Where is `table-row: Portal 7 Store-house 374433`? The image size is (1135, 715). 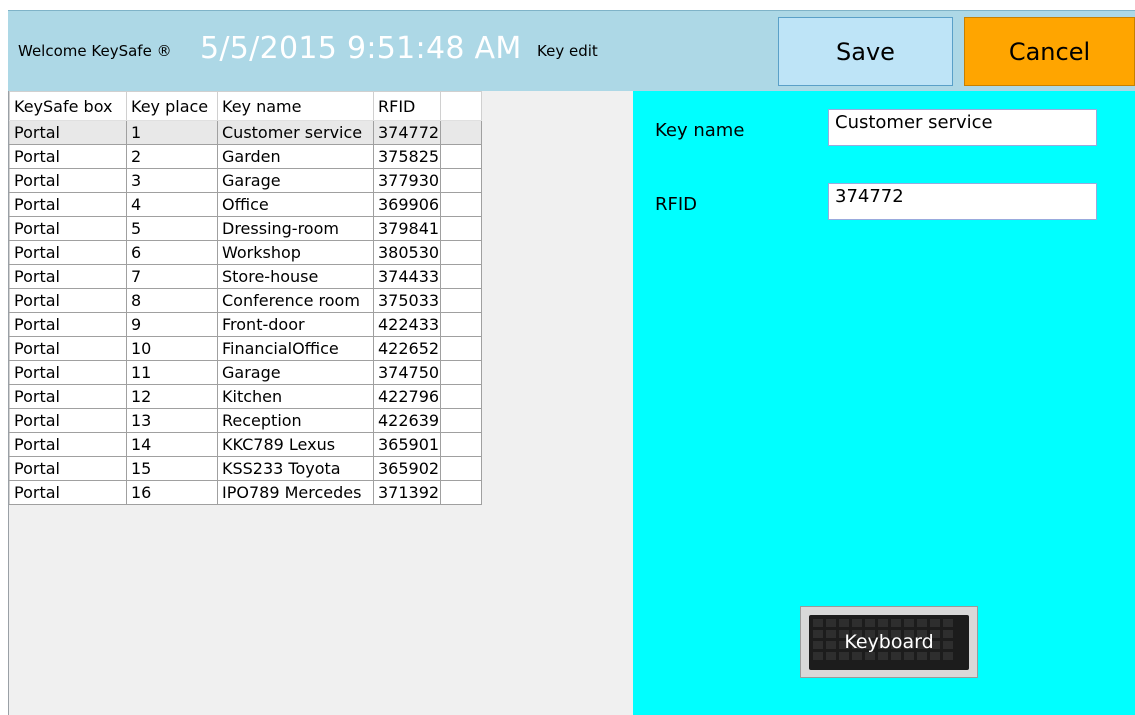
table-row: Portal 7 Store-house 374433 is located at coordinates (245, 276).